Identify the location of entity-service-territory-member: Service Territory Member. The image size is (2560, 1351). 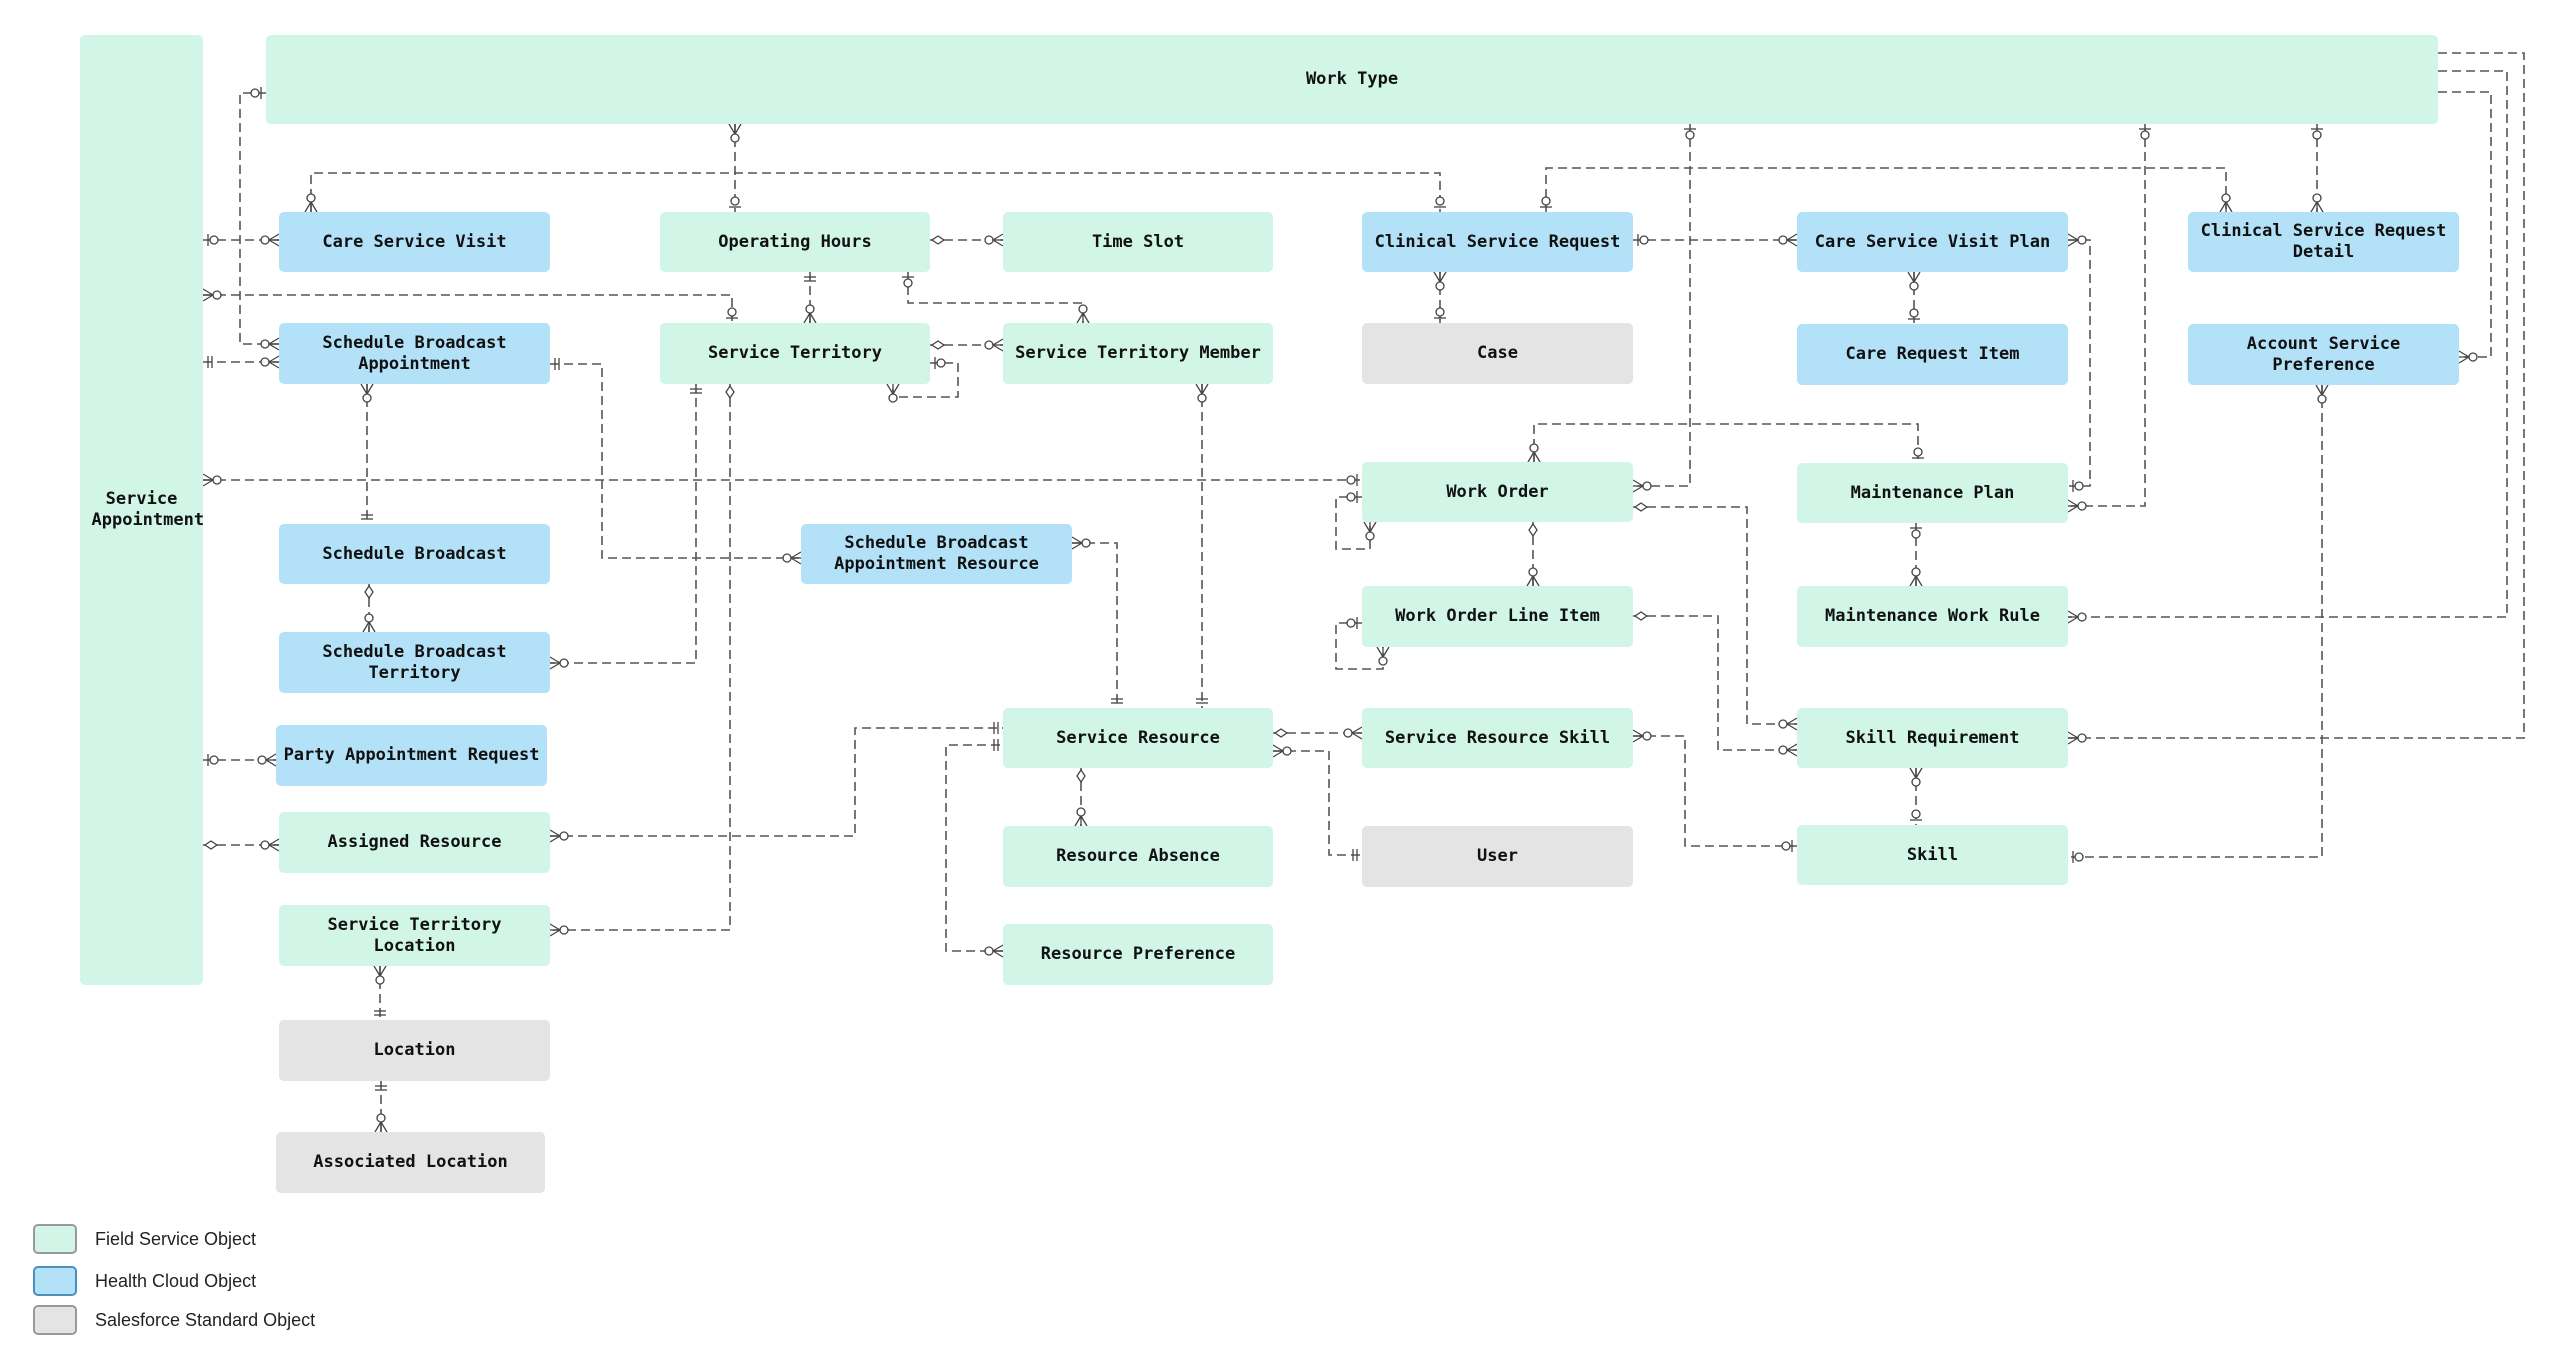
(1138, 353).